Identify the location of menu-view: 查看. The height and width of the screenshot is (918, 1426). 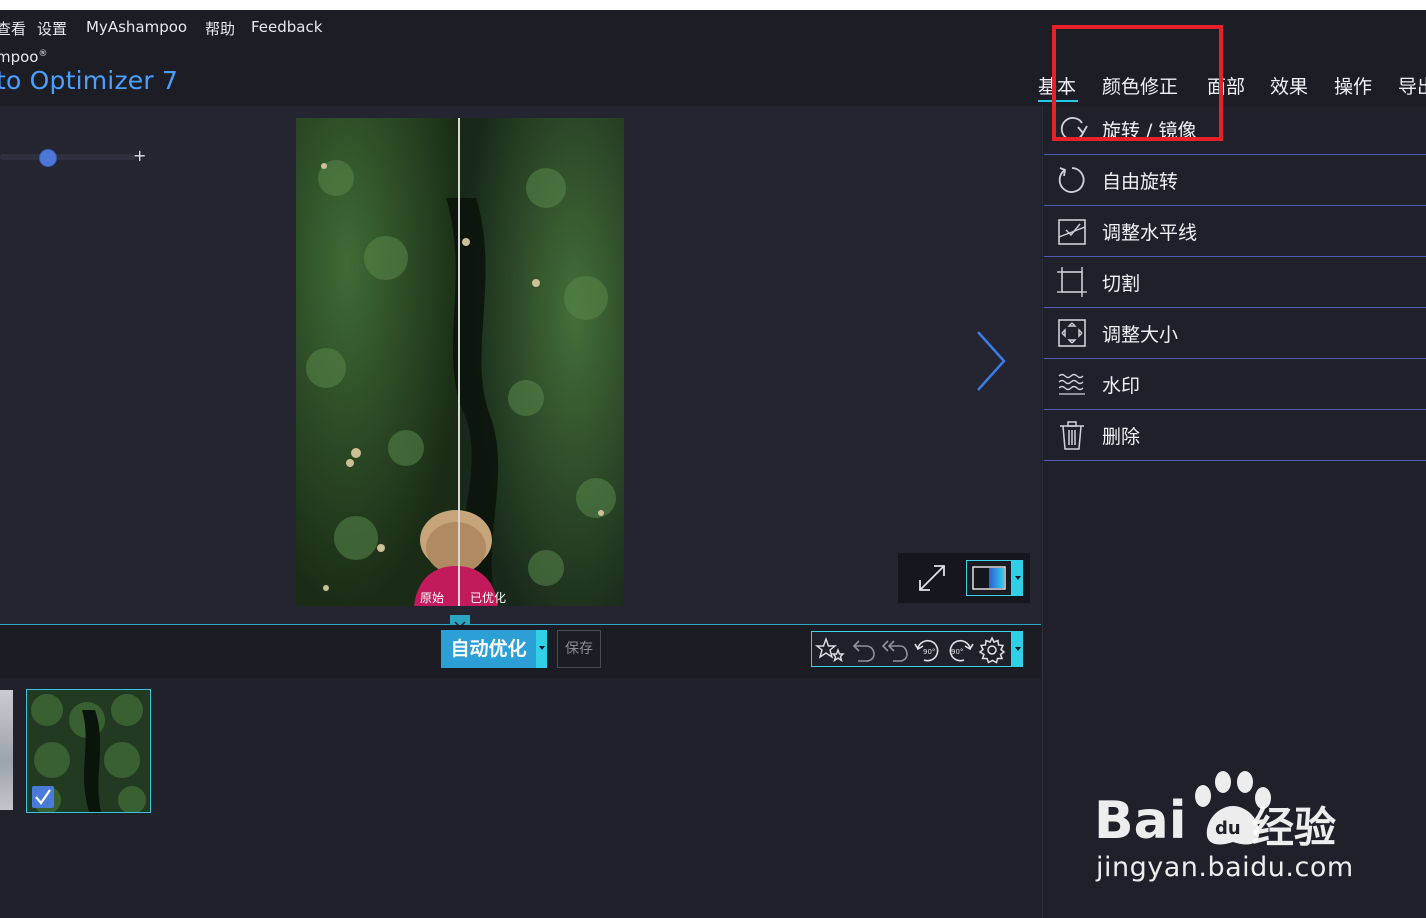
(13, 28).